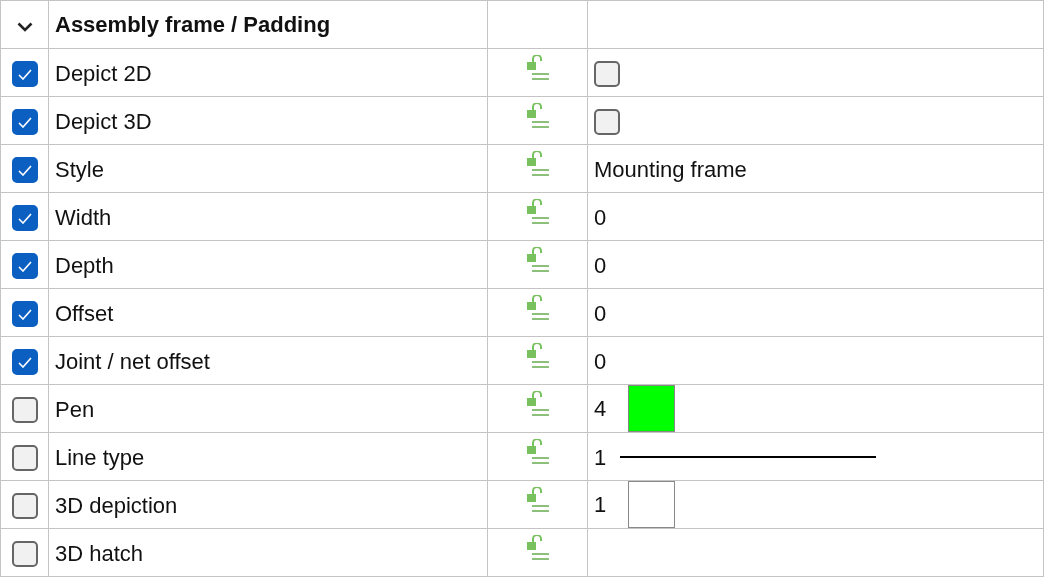 This screenshot has width=1044, height=577. Describe the element at coordinates (99, 553) in the screenshot. I see `property-label: 3D hatch` at that location.